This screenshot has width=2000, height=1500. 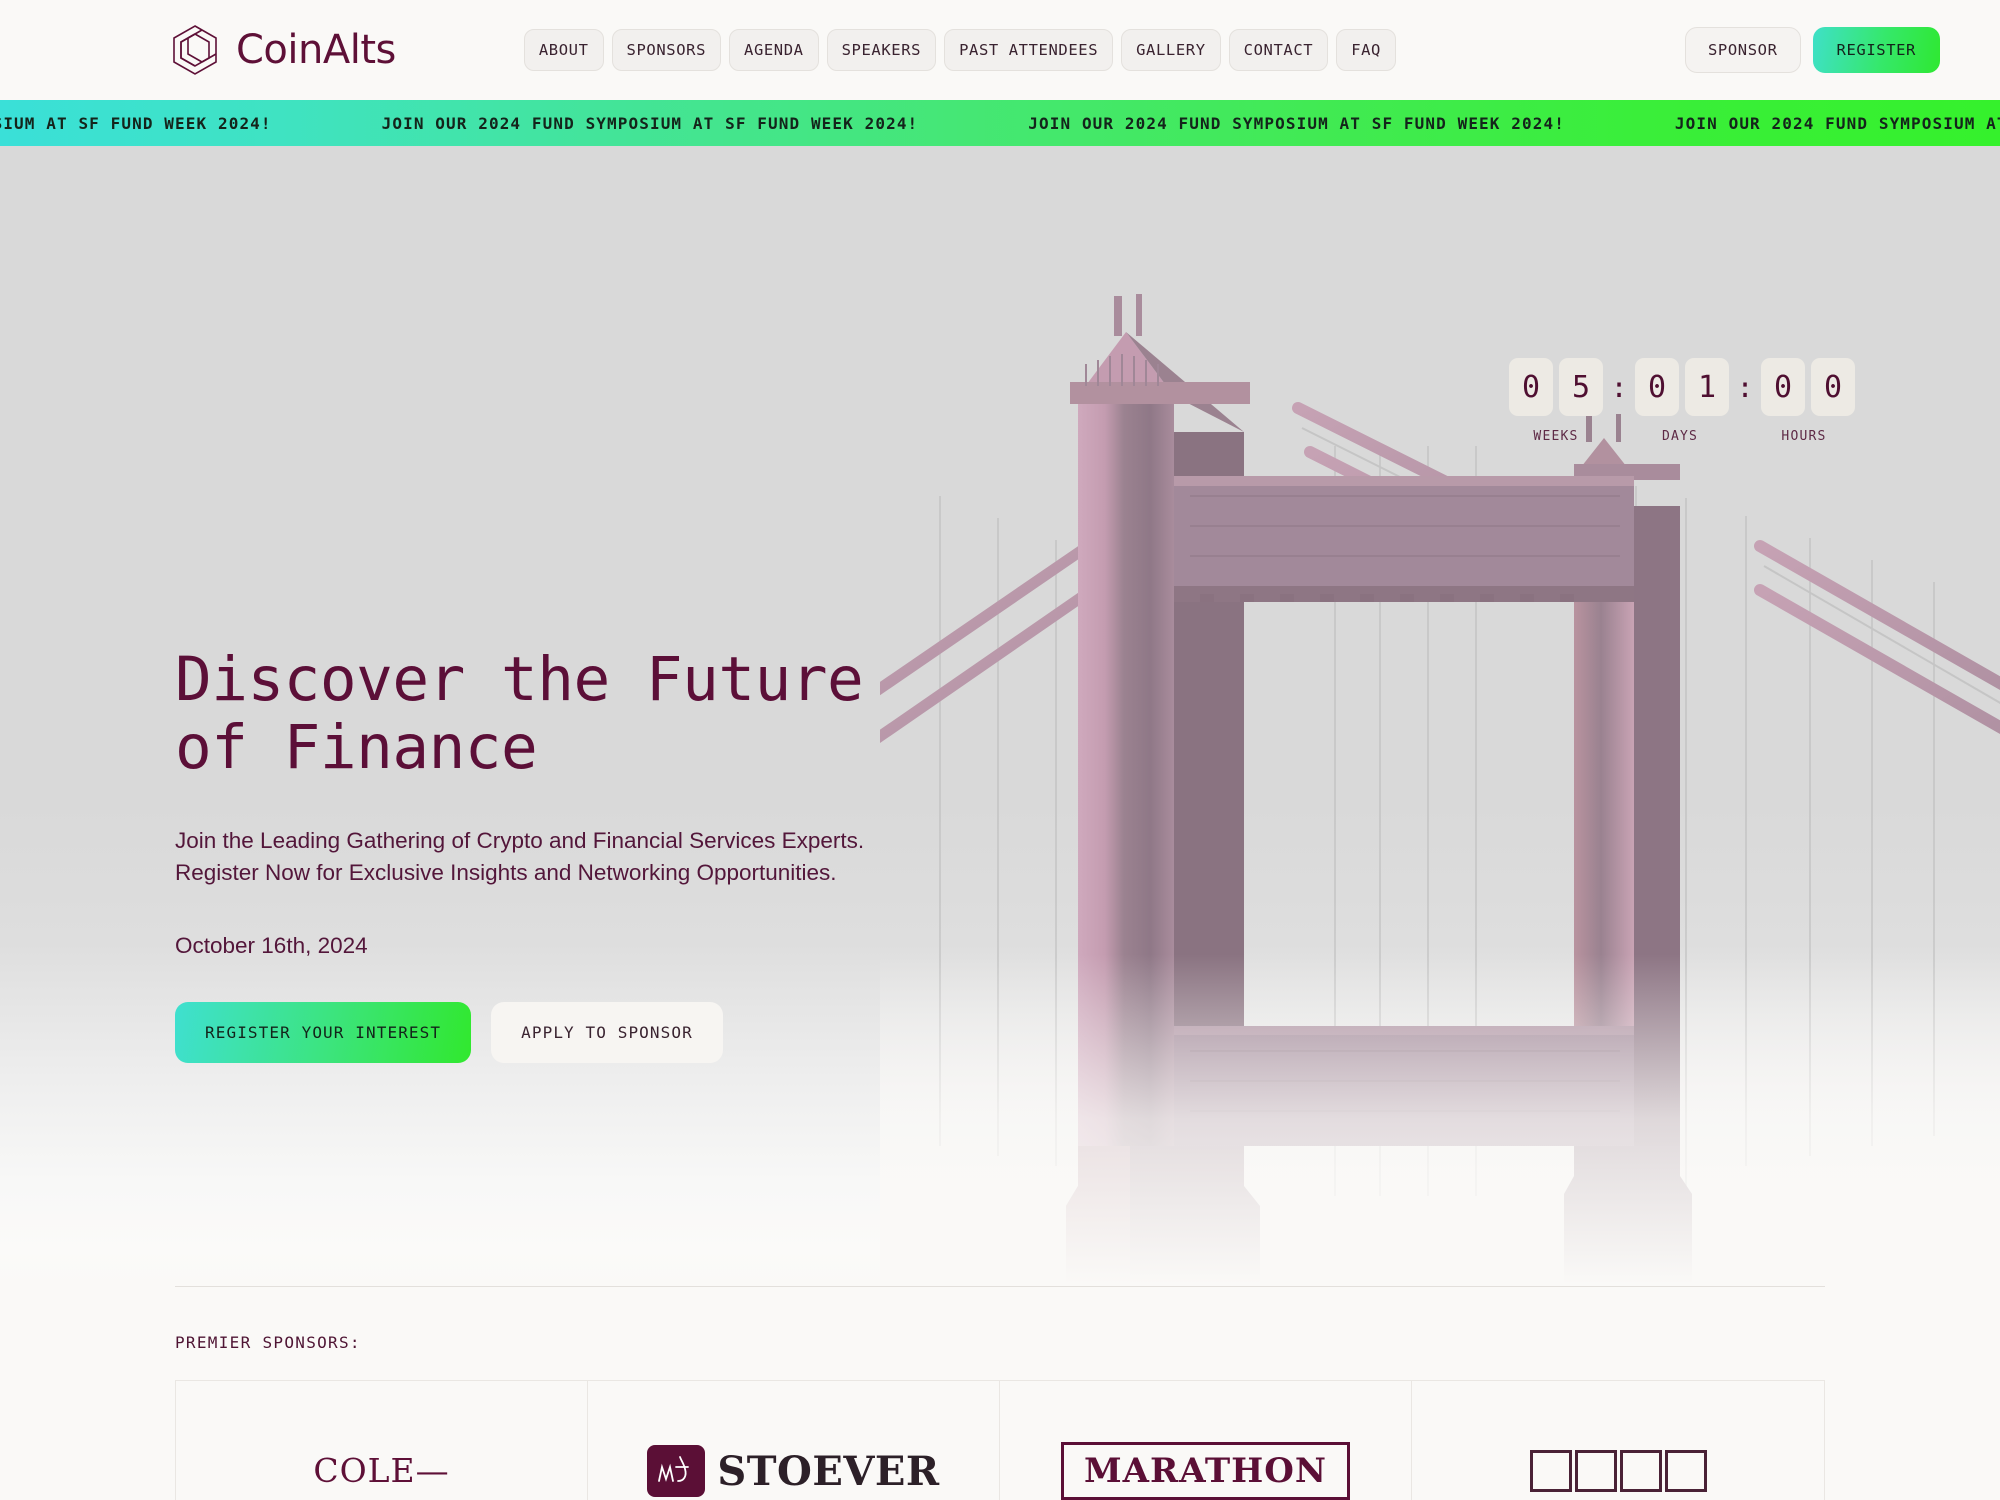 What do you see at coordinates (1581, 387) in the screenshot?
I see `countdown-weeks-digit-2: 5` at bounding box center [1581, 387].